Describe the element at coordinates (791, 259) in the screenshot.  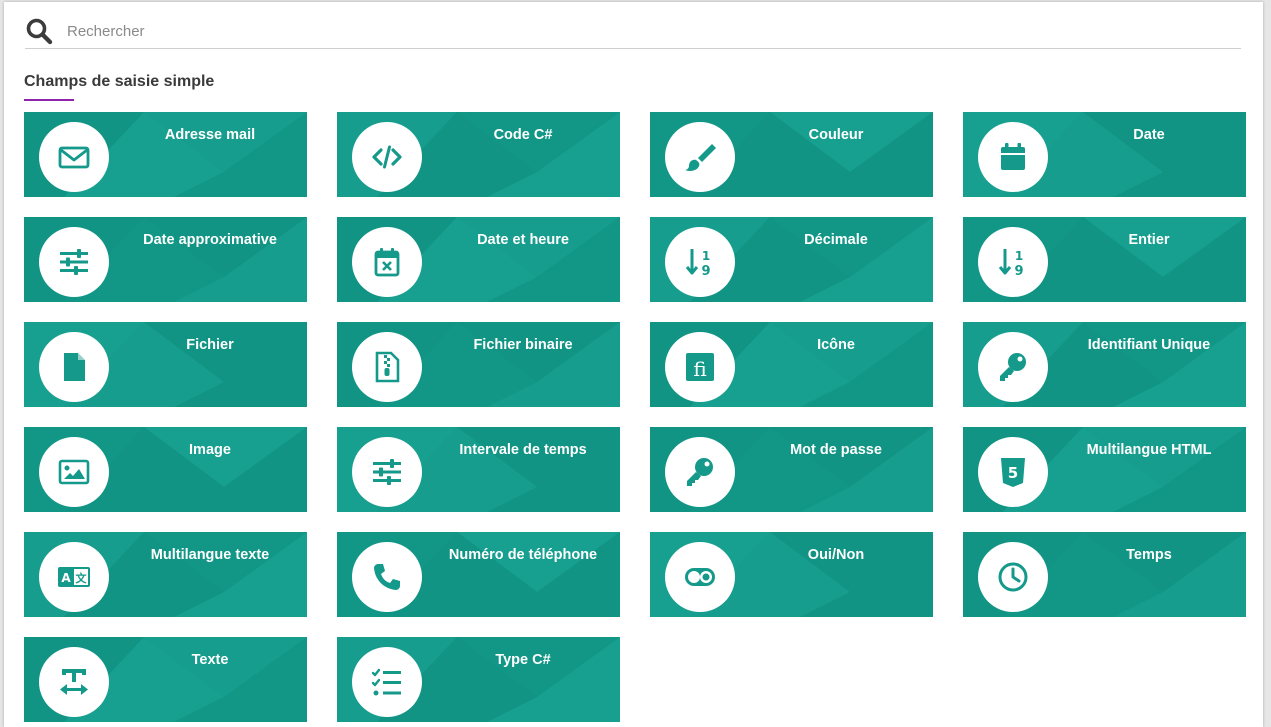
I see `field-type-tile-d-cimale: 19 Décimale` at that location.